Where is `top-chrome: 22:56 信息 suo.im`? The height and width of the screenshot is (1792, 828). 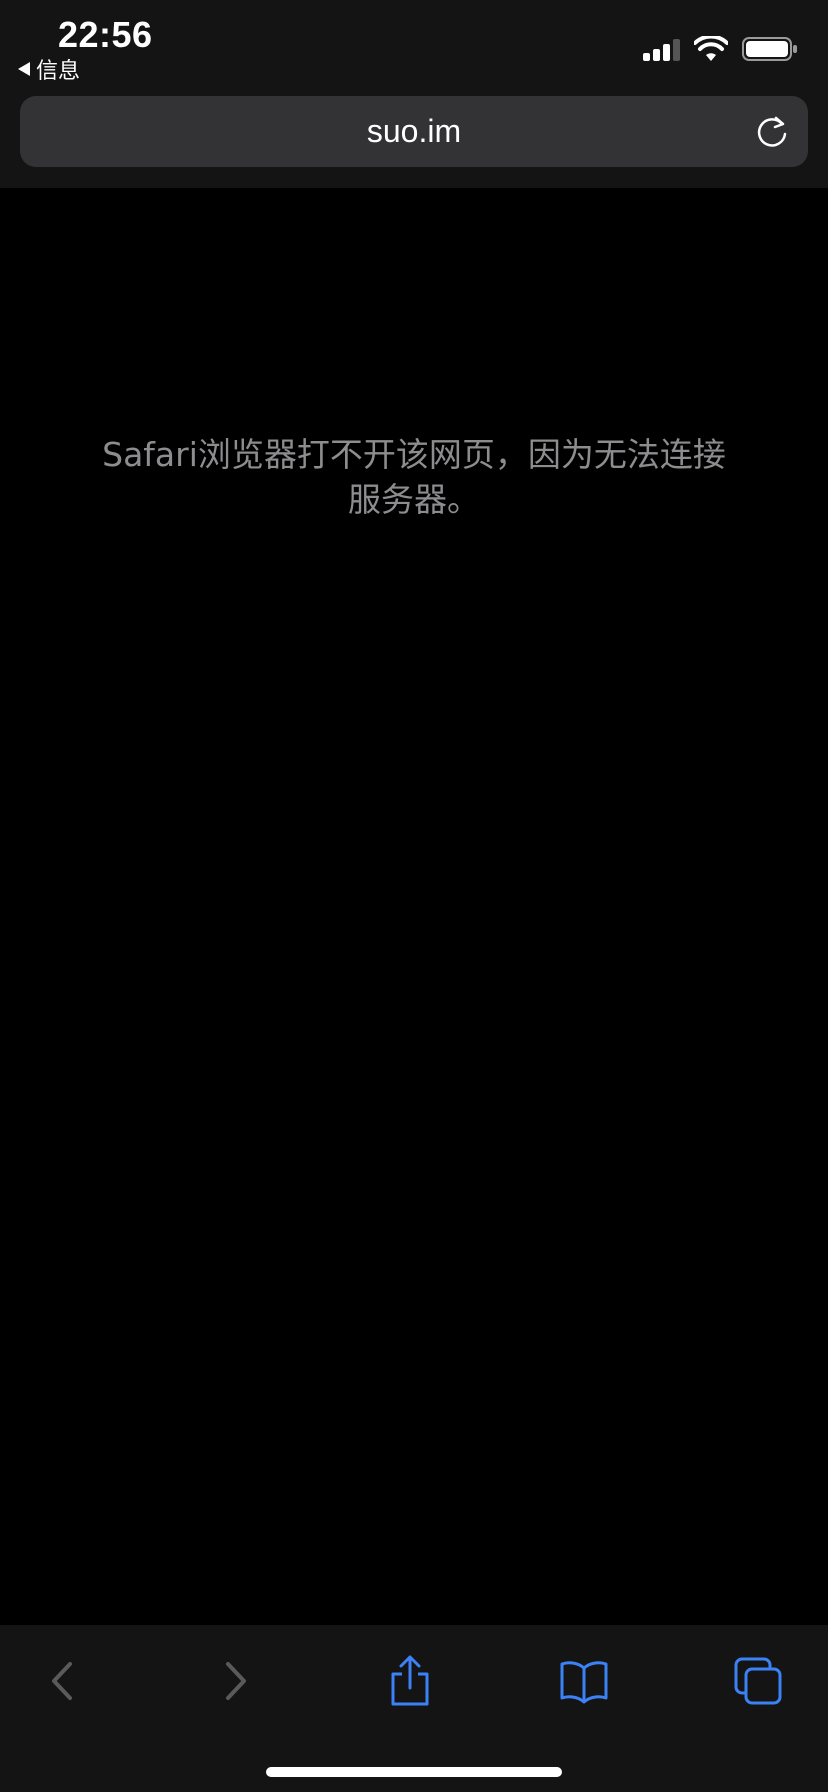
top-chrome: 22:56 信息 suo.im is located at coordinates (414, 94).